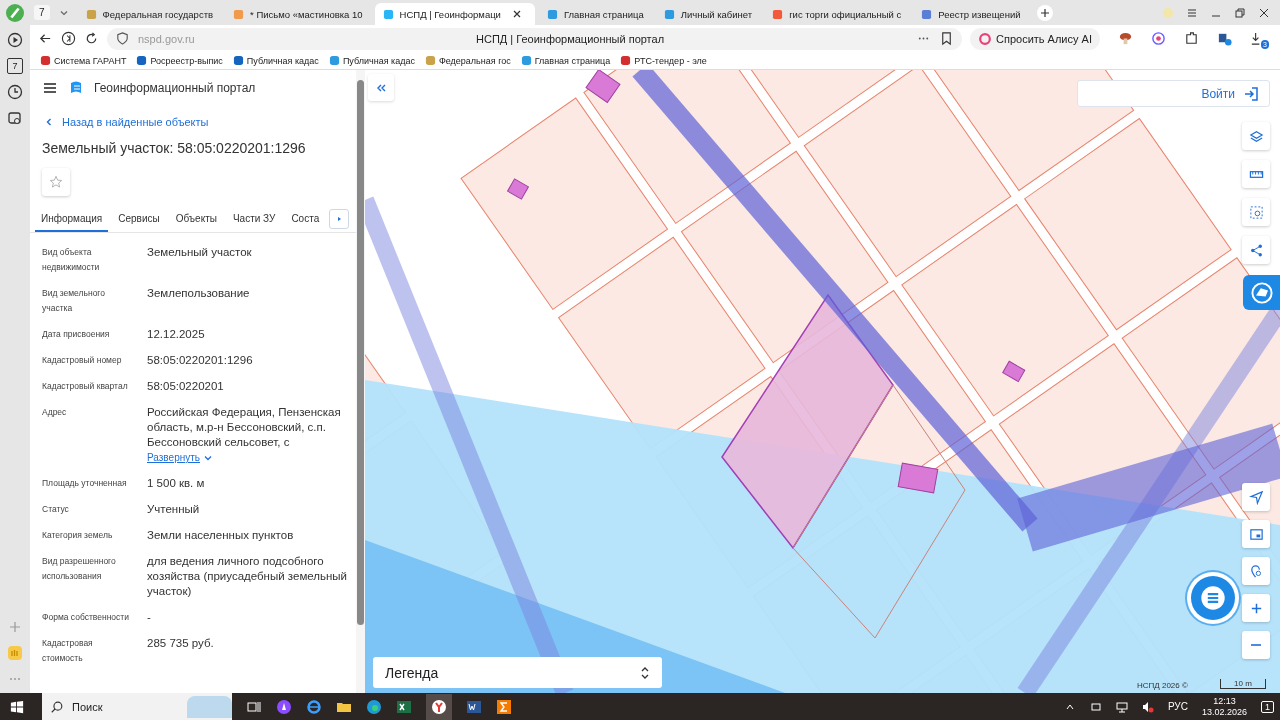  What do you see at coordinates (467, 60) in the screenshot?
I see `bookmark-link: Федеральная гос` at bounding box center [467, 60].